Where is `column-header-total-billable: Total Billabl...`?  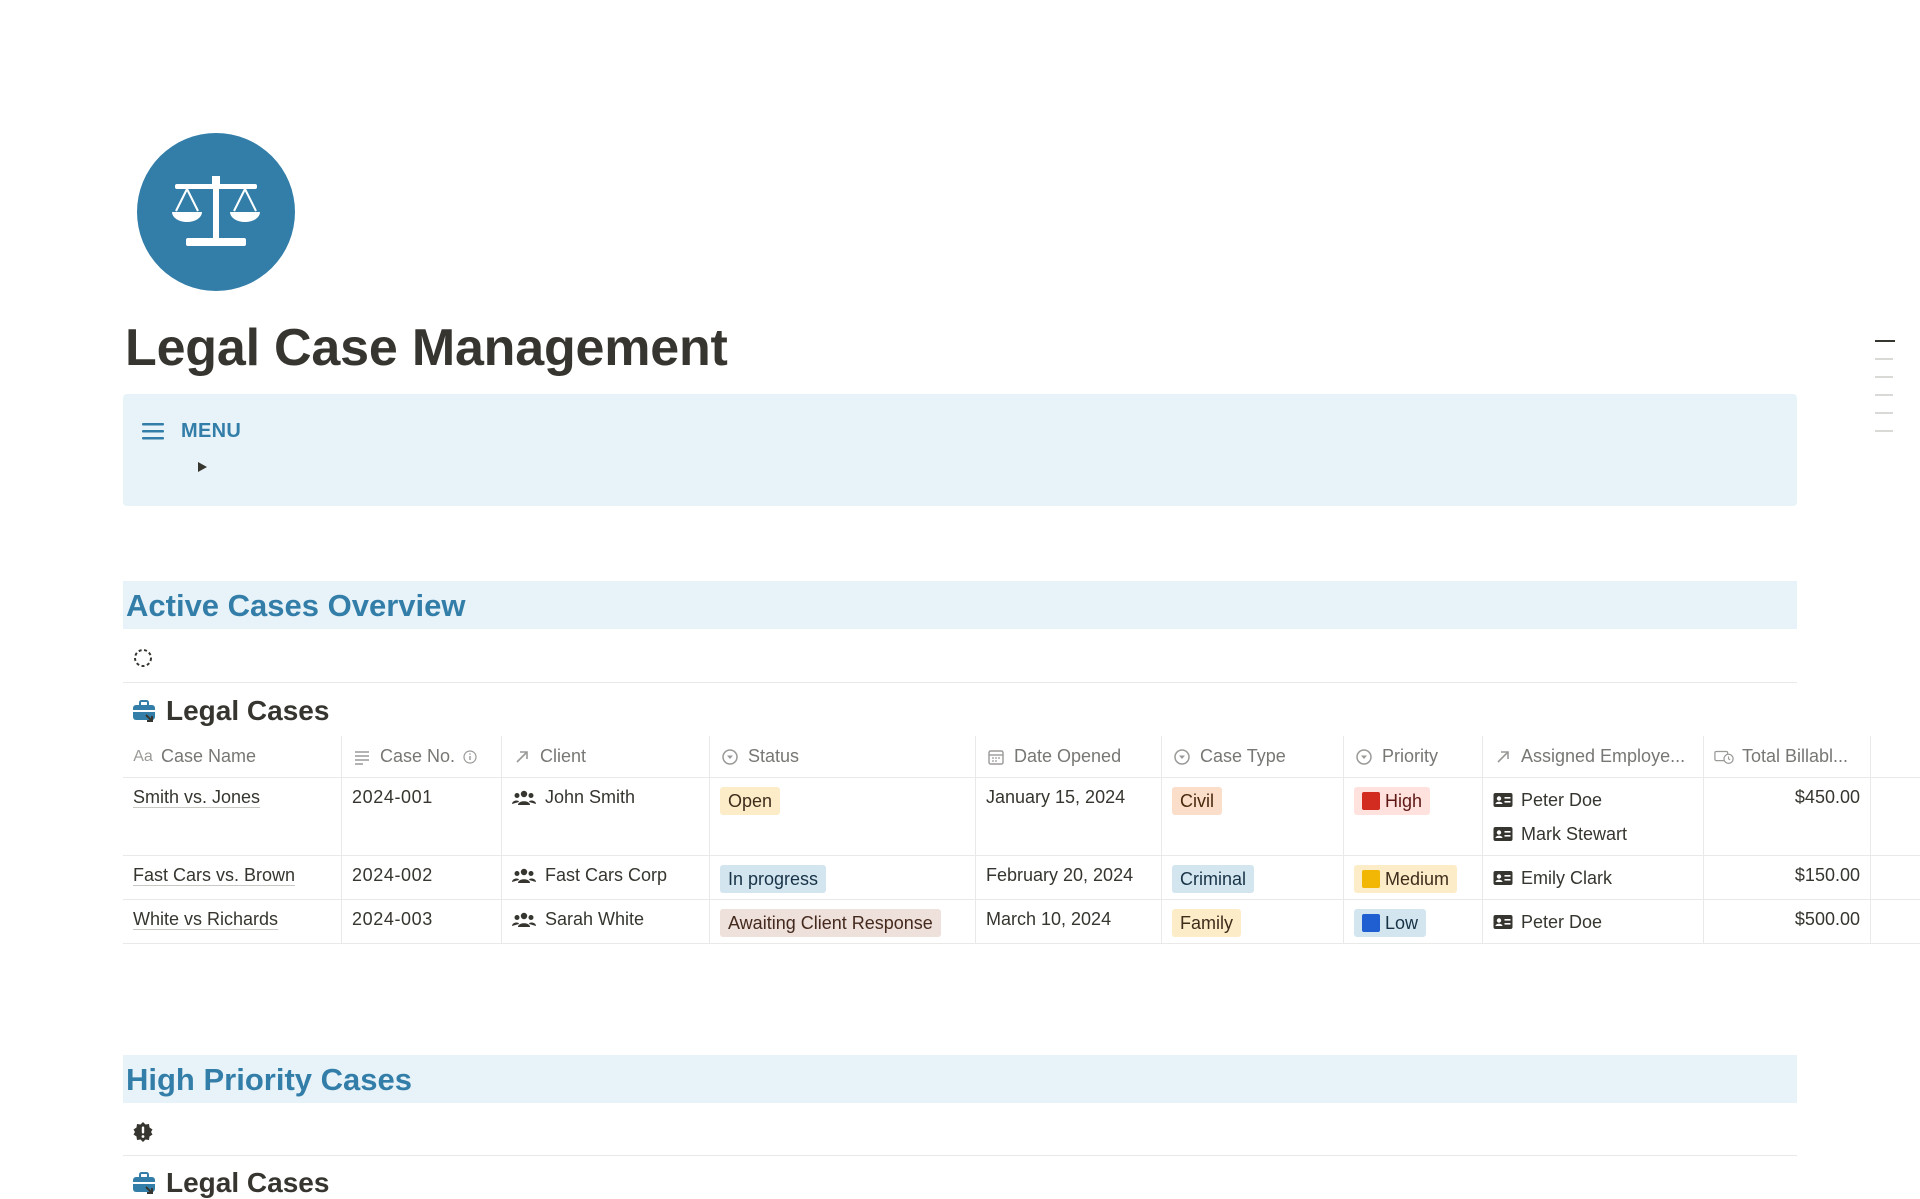 column-header-total-billable: Total Billabl... is located at coordinates (1787, 756).